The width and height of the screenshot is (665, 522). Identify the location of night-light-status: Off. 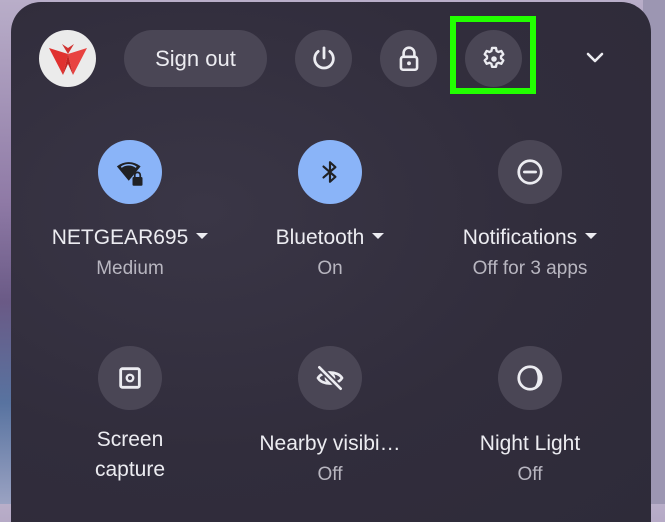
(530, 474).